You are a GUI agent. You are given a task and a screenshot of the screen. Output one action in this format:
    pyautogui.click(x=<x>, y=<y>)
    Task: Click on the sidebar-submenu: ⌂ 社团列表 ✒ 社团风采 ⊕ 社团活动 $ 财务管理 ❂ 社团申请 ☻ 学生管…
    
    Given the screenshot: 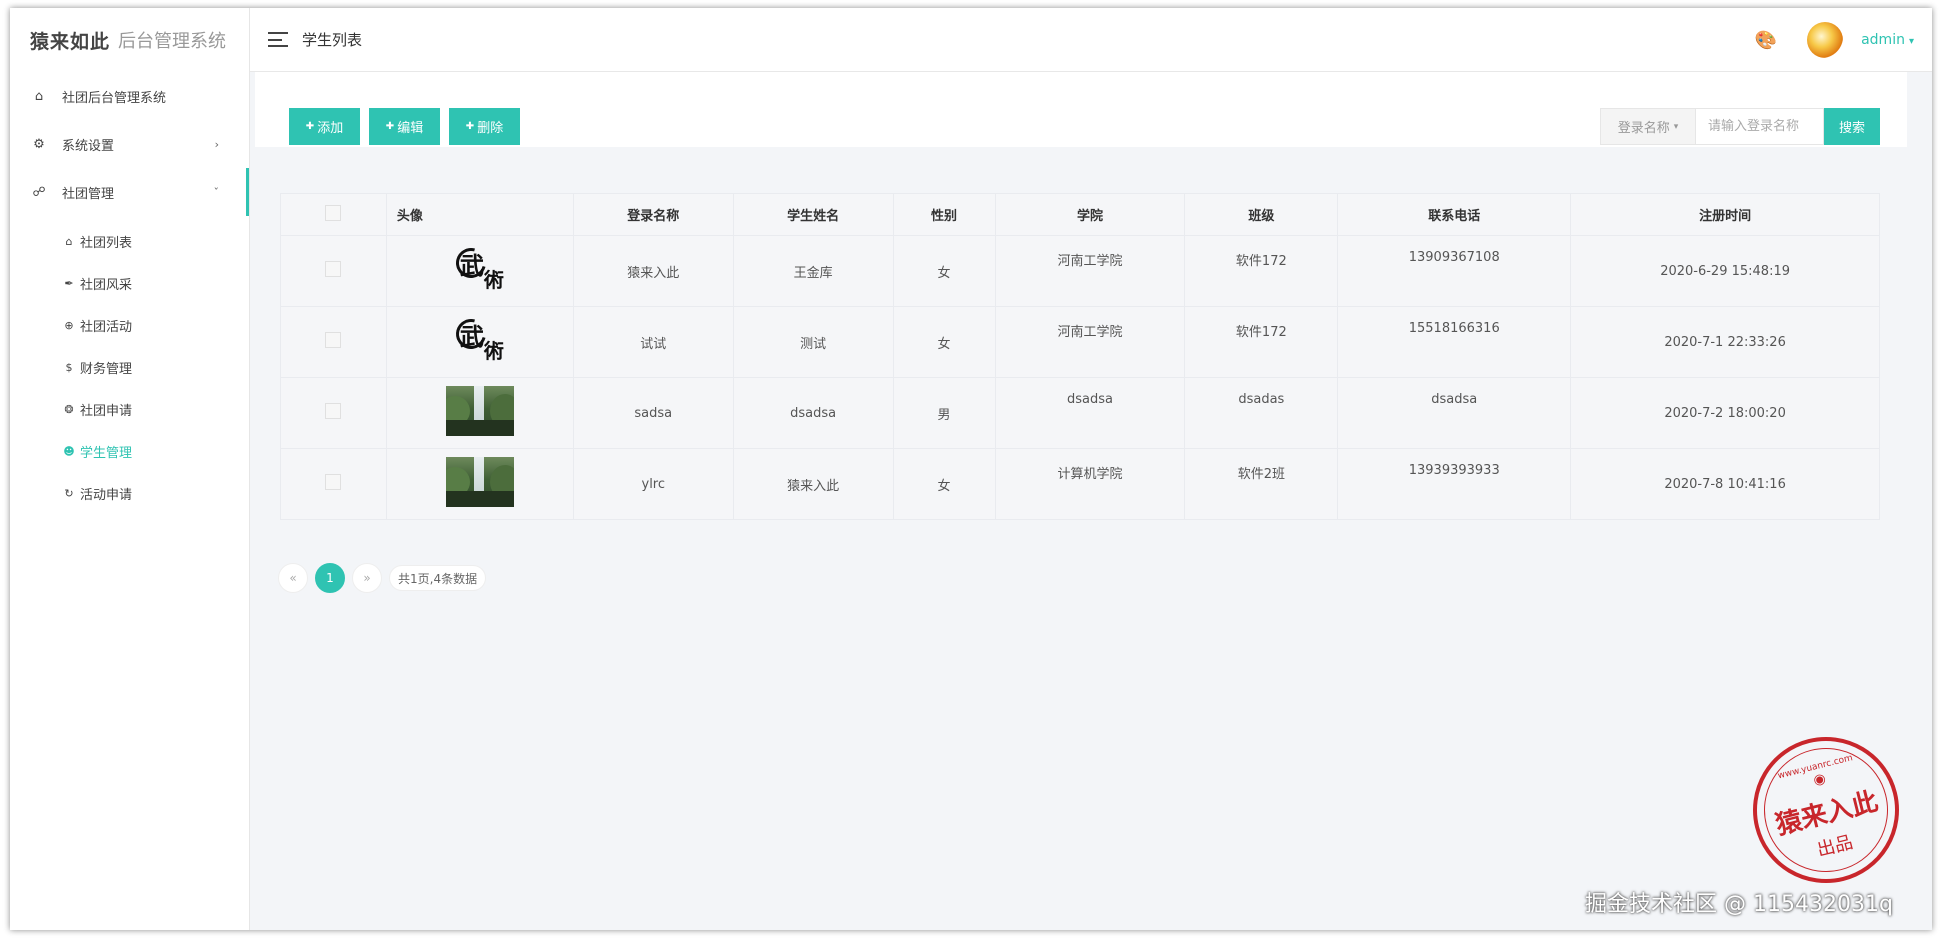 What is the action you would take?
    pyautogui.click(x=129, y=365)
    